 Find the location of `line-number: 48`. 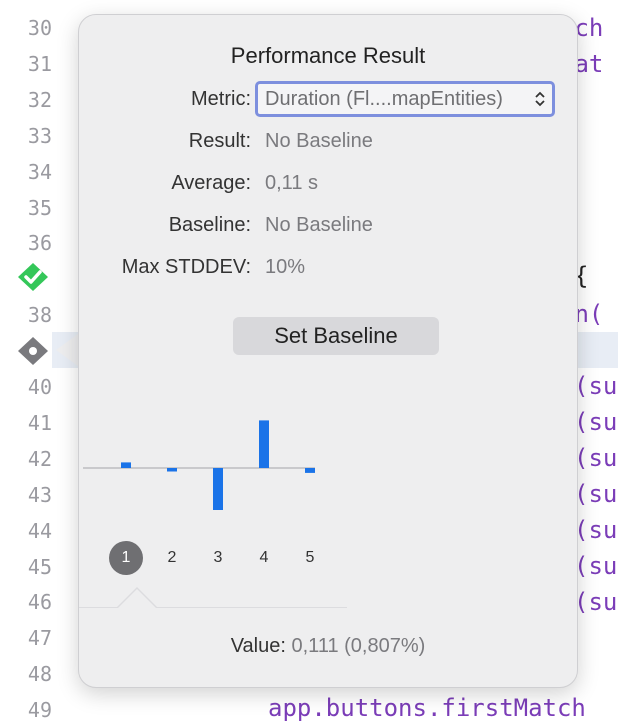

line-number: 48 is located at coordinates (26, 674).